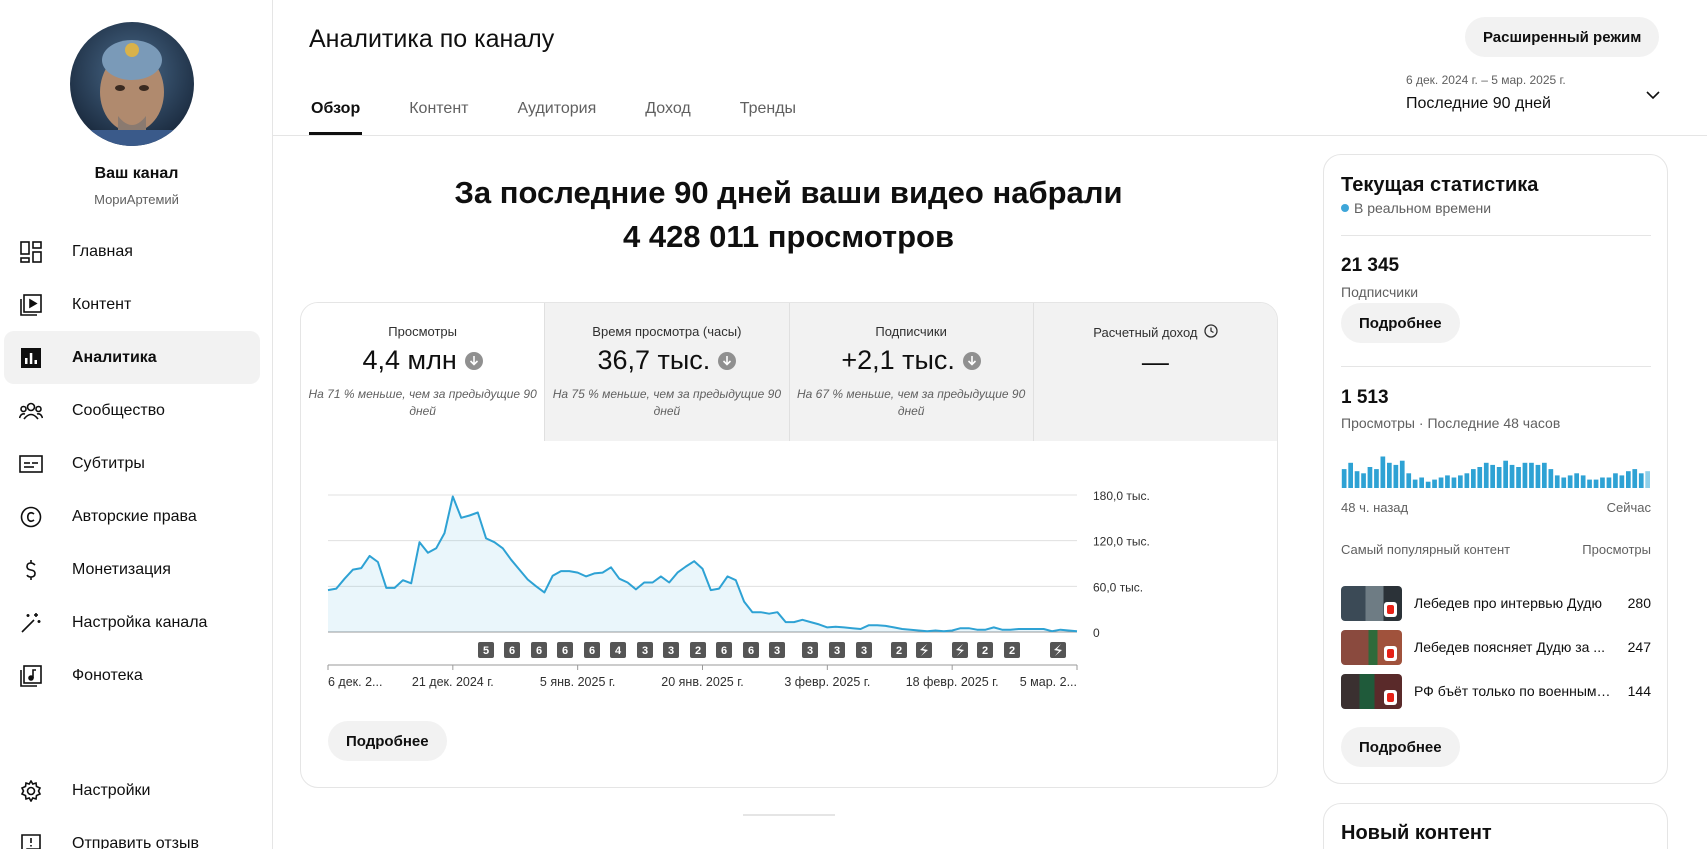 Image resolution: width=1707 pixels, height=849 pixels. What do you see at coordinates (132, 516) in the screenshot?
I see `sidebar-item-copyright: Авторские права` at bounding box center [132, 516].